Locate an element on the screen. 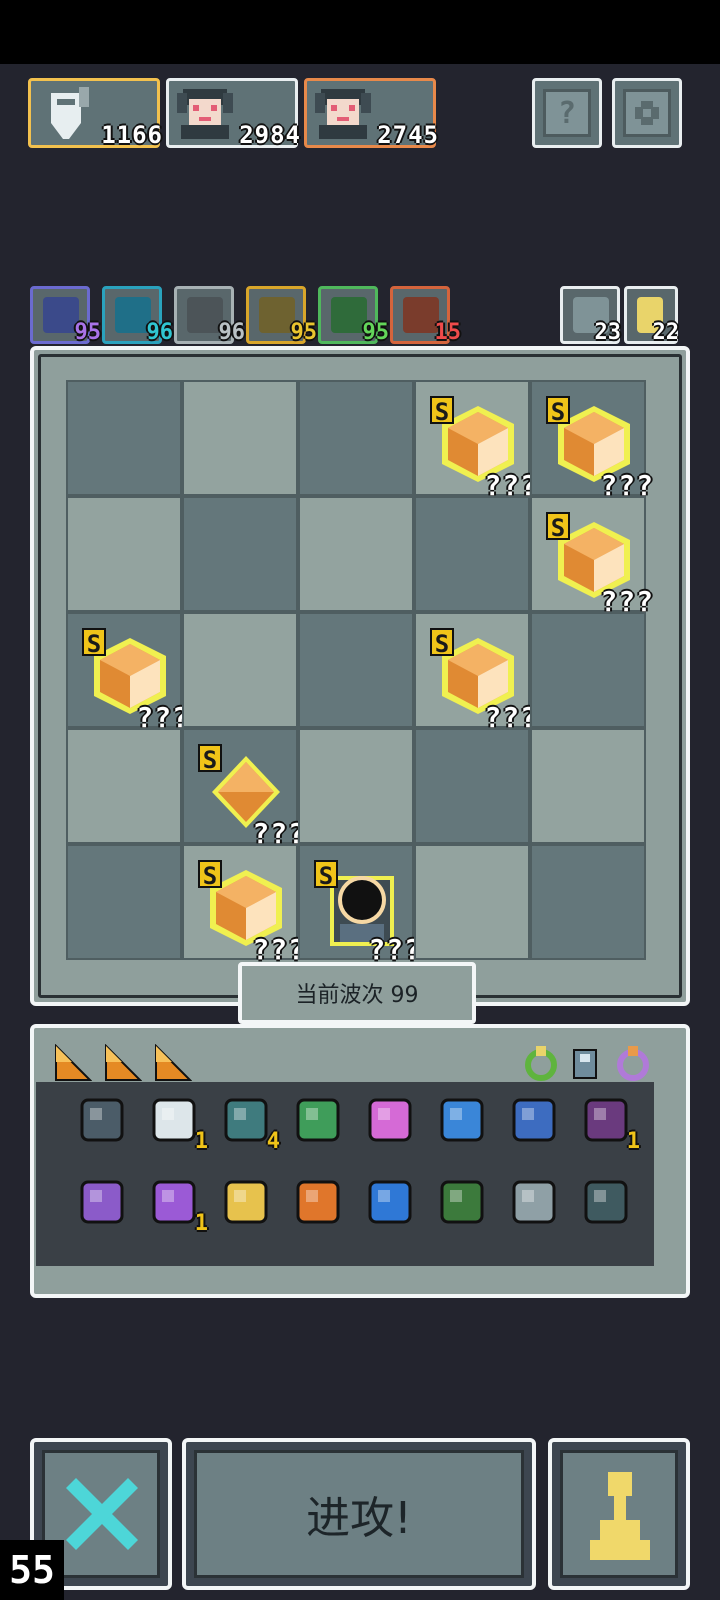 This screenshot has height=1600, width=720. water-drop-icon is located at coordinates (462, 1120).